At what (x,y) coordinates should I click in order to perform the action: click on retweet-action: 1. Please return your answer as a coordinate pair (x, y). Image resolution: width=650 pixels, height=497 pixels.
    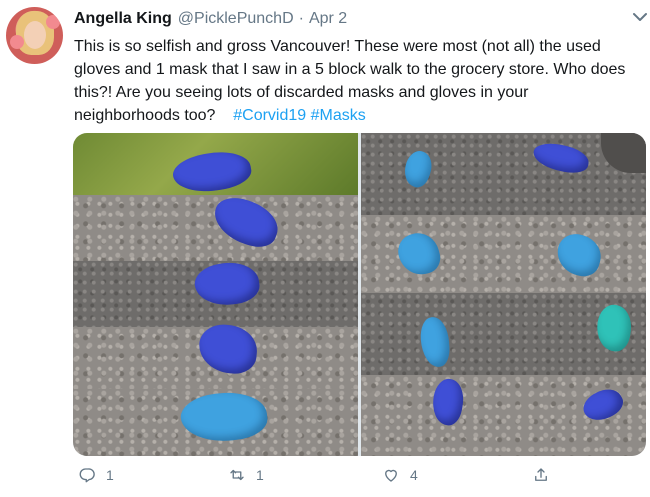
    Looking at the image, I should click on (246, 475).